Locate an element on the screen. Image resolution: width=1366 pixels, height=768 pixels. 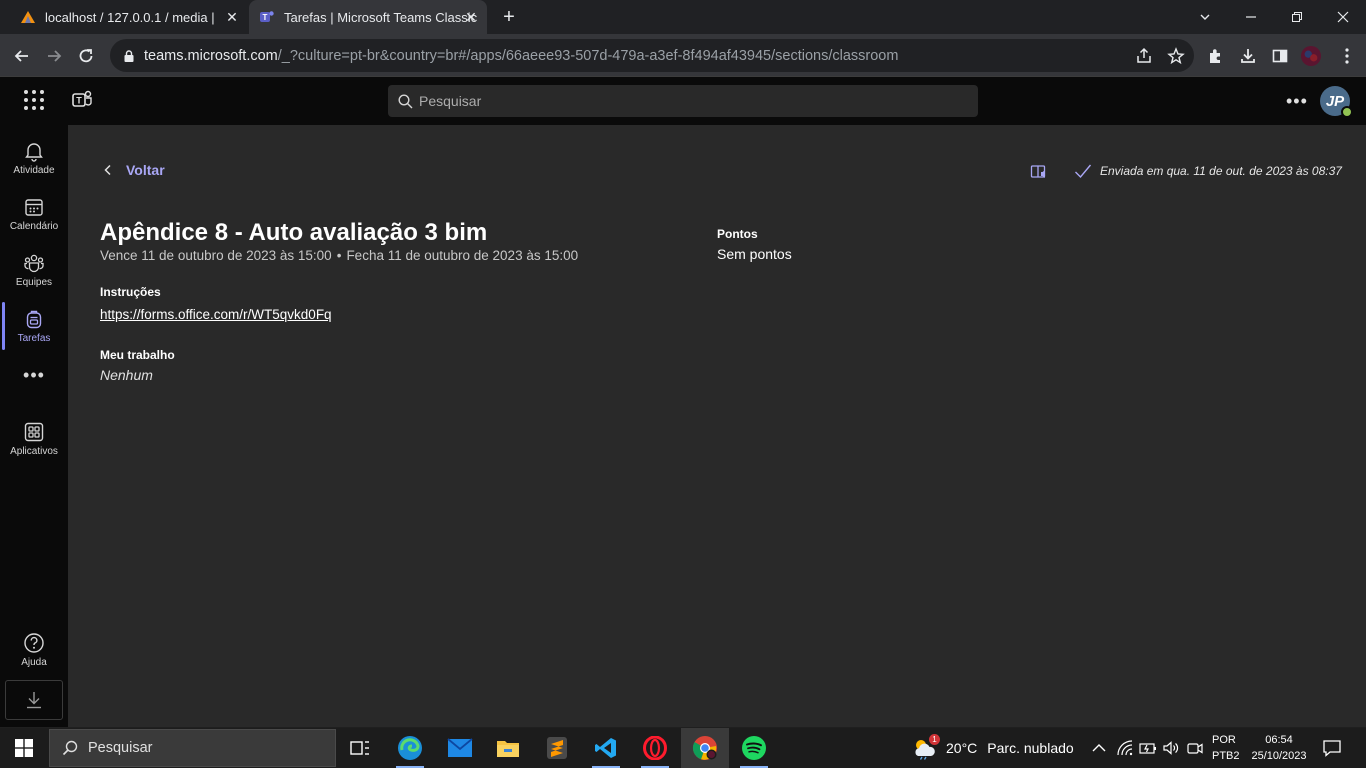
chevron-left-icon is located at coordinates (107, 170).